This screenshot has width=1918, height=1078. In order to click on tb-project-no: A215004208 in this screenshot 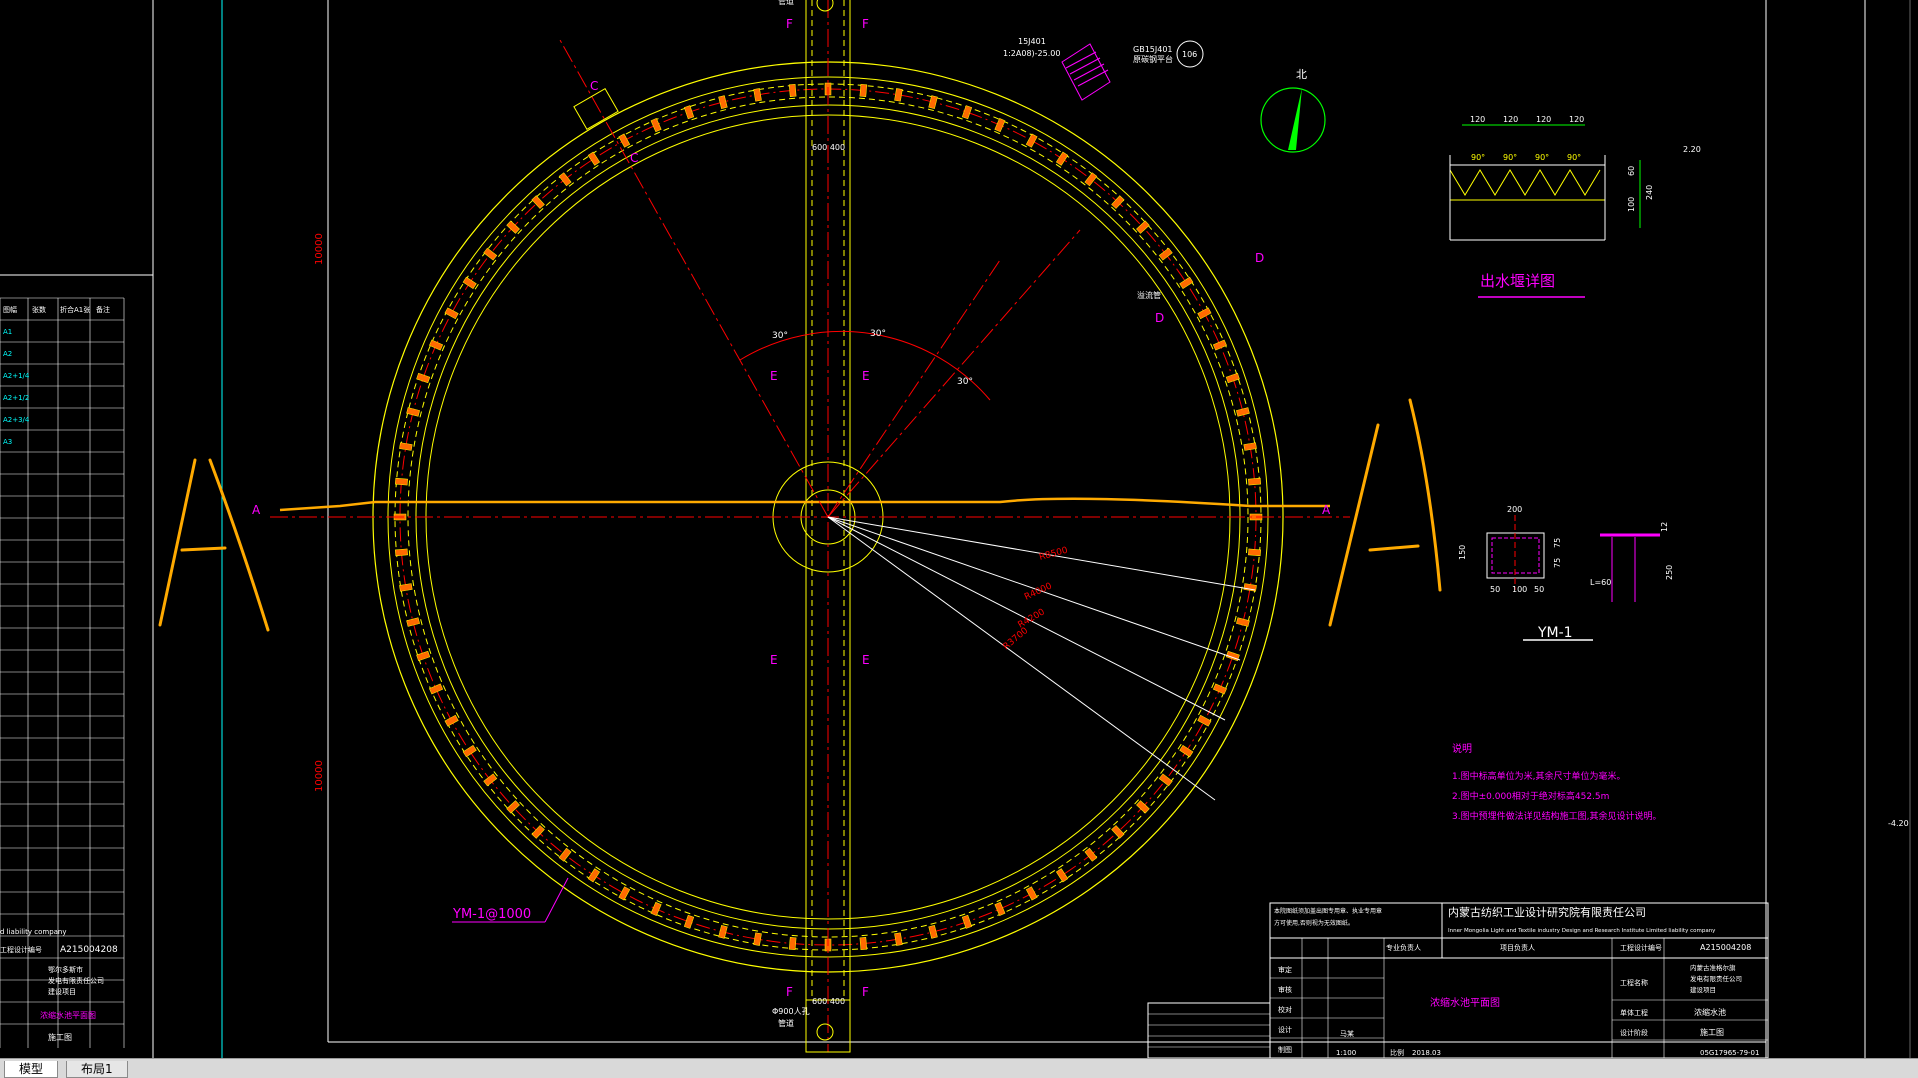, I will do `click(1725, 947)`.